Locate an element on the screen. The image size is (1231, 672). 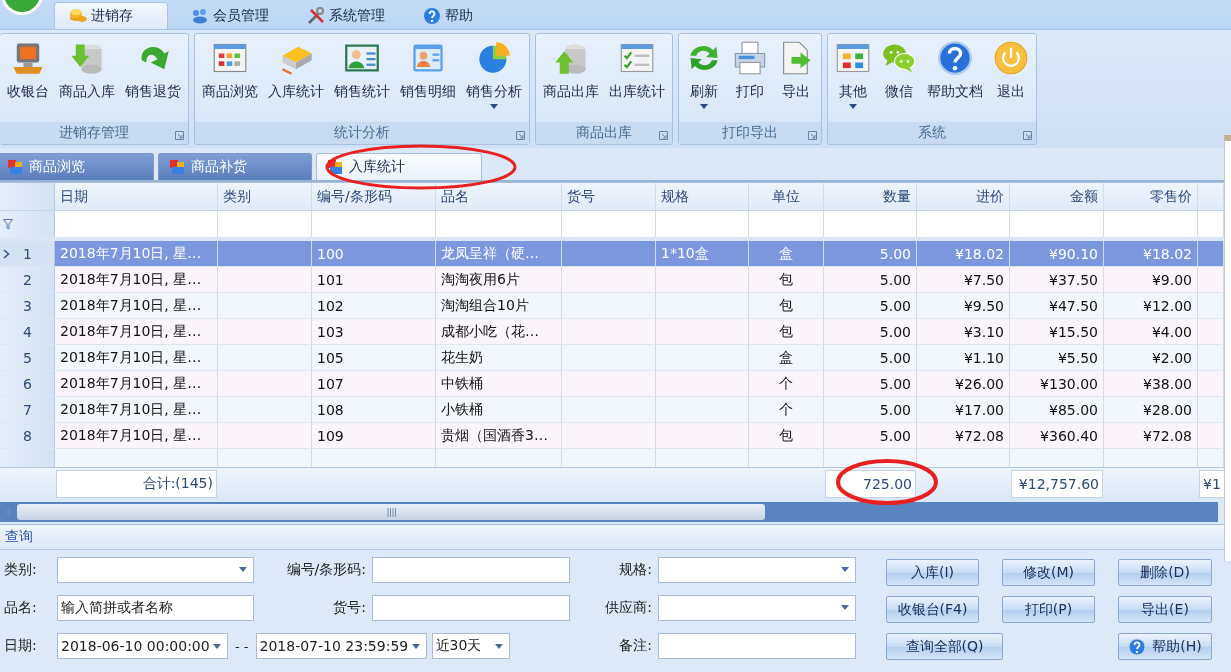
column-header: 编号/条形码 is located at coordinates (374, 196).